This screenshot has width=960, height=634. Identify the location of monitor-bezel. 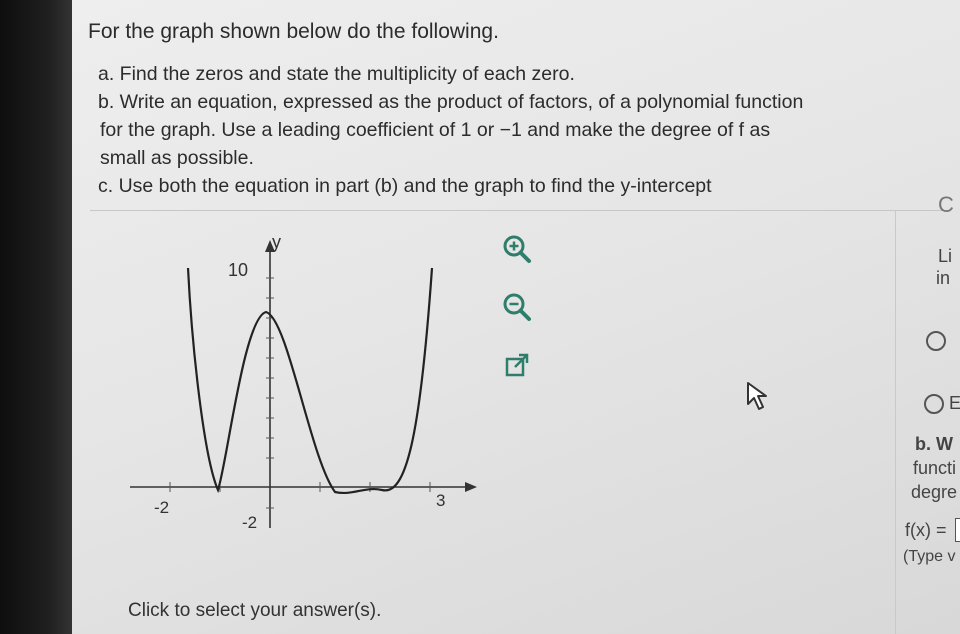
(40, 317).